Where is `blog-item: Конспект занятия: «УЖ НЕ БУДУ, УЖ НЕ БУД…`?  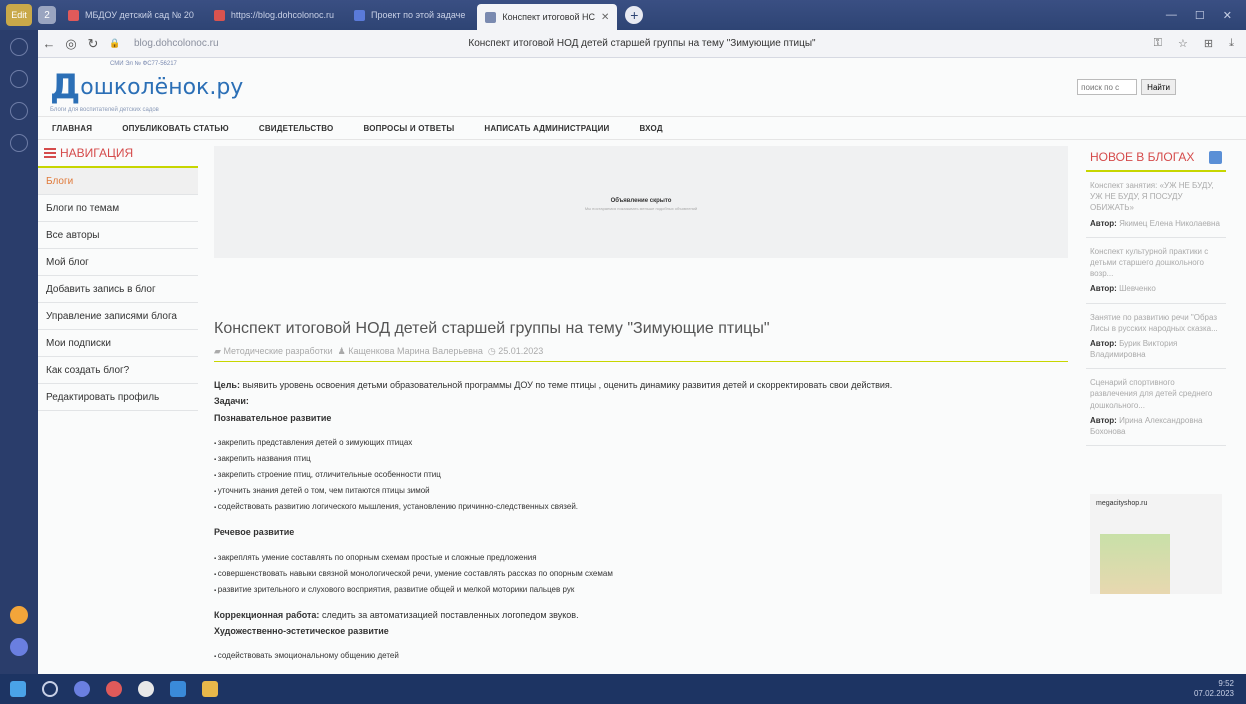 blog-item: Конспект занятия: «УЖ НЕ БУДУ, УЖ НЕ БУД… is located at coordinates (1156, 205).